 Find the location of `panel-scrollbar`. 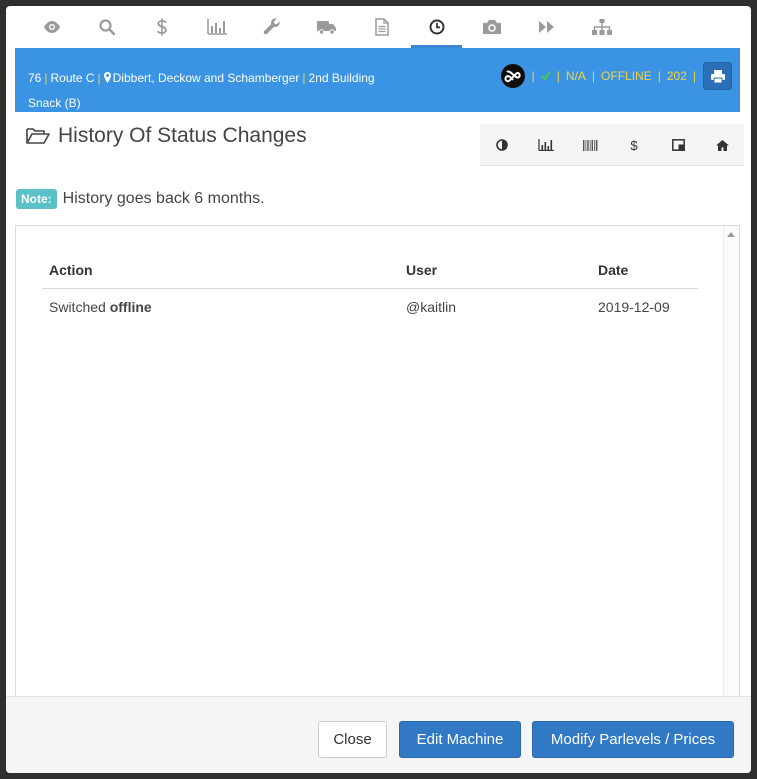

panel-scrollbar is located at coordinates (731, 465).